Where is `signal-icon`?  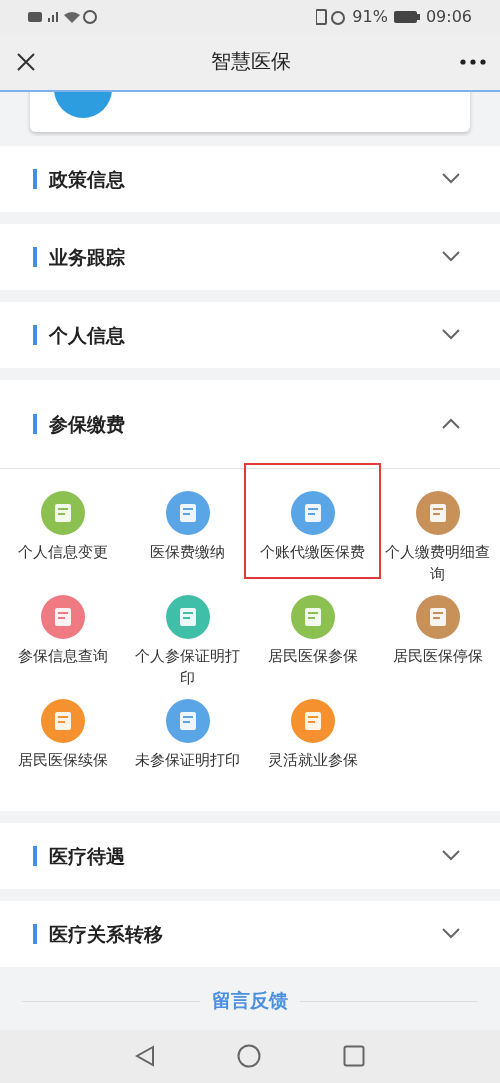
signal-icon is located at coordinates (63, 16).